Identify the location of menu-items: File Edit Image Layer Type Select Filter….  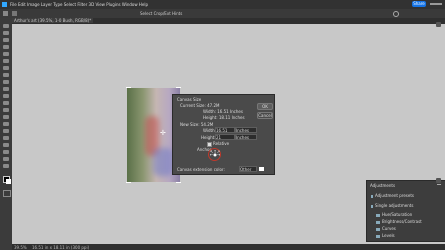
(79, 4).